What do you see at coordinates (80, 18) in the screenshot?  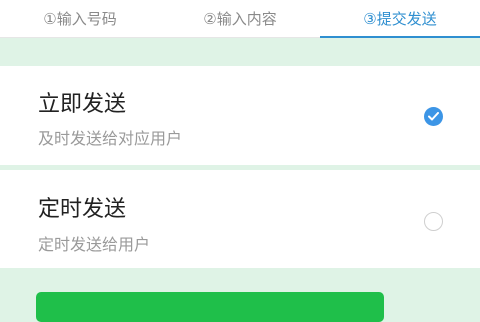 I see `tab-enter-number: ①输入号码` at bounding box center [80, 18].